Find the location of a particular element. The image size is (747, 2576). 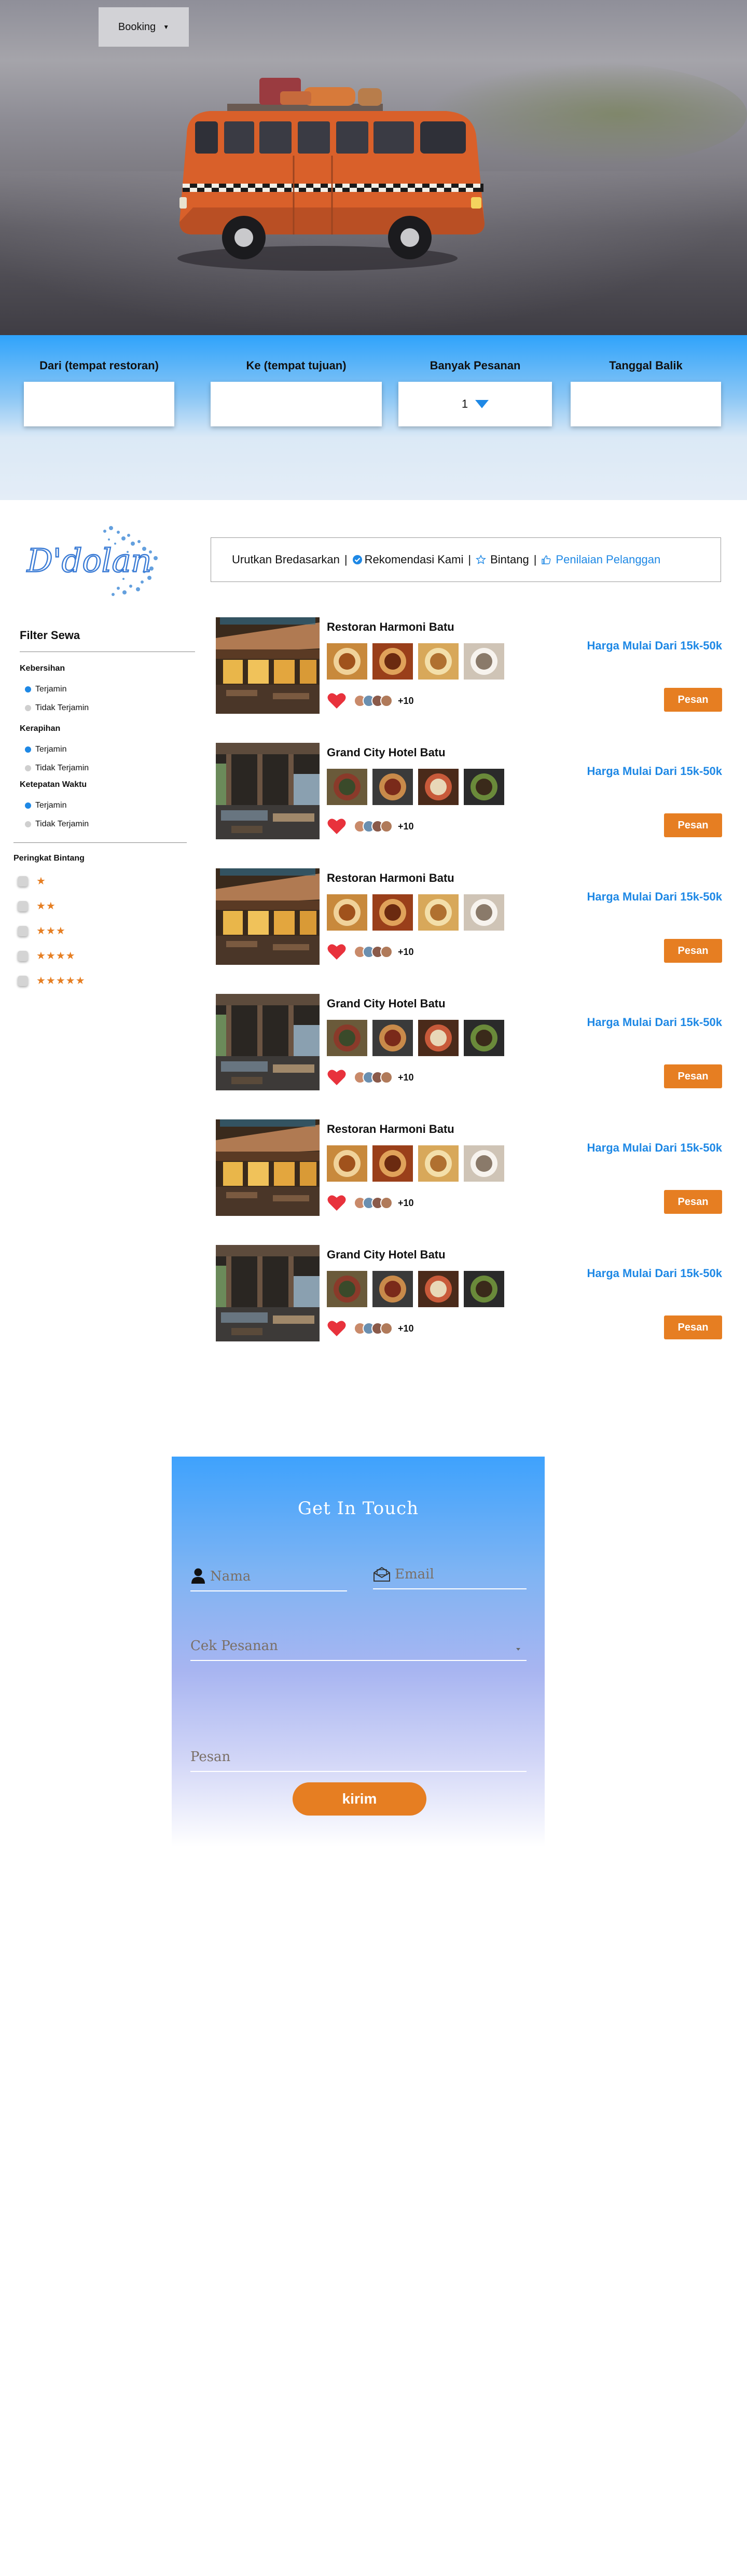

sort-option-recommended: Rekomendasi Kami is located at coordinates (408, 559).